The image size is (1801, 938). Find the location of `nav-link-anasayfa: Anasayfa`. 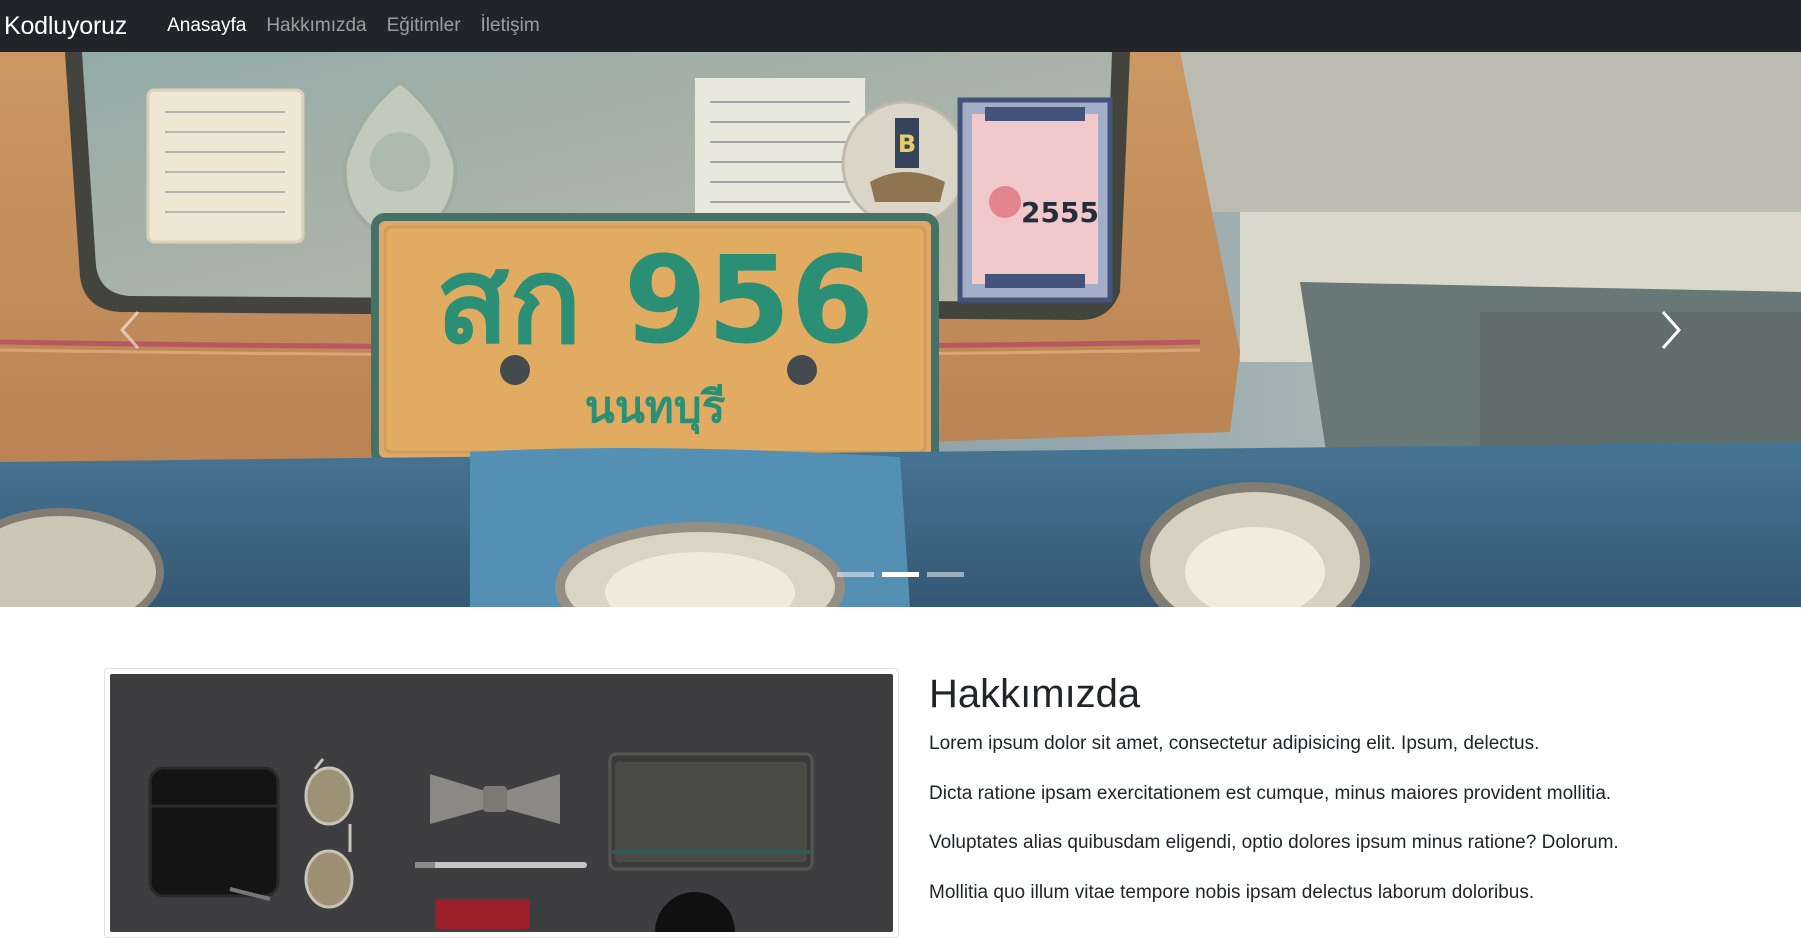

nav-link-anasayfa: Anasayfa is located at coordinates (206, 26).